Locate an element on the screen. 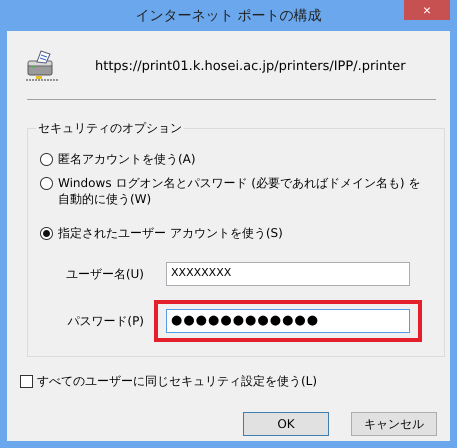 This screenshot has width=457, height=448. checkbox-label: すべてのユーザーに同じセキュリティ設定を使う(L) is located at coordinates (177, 381).